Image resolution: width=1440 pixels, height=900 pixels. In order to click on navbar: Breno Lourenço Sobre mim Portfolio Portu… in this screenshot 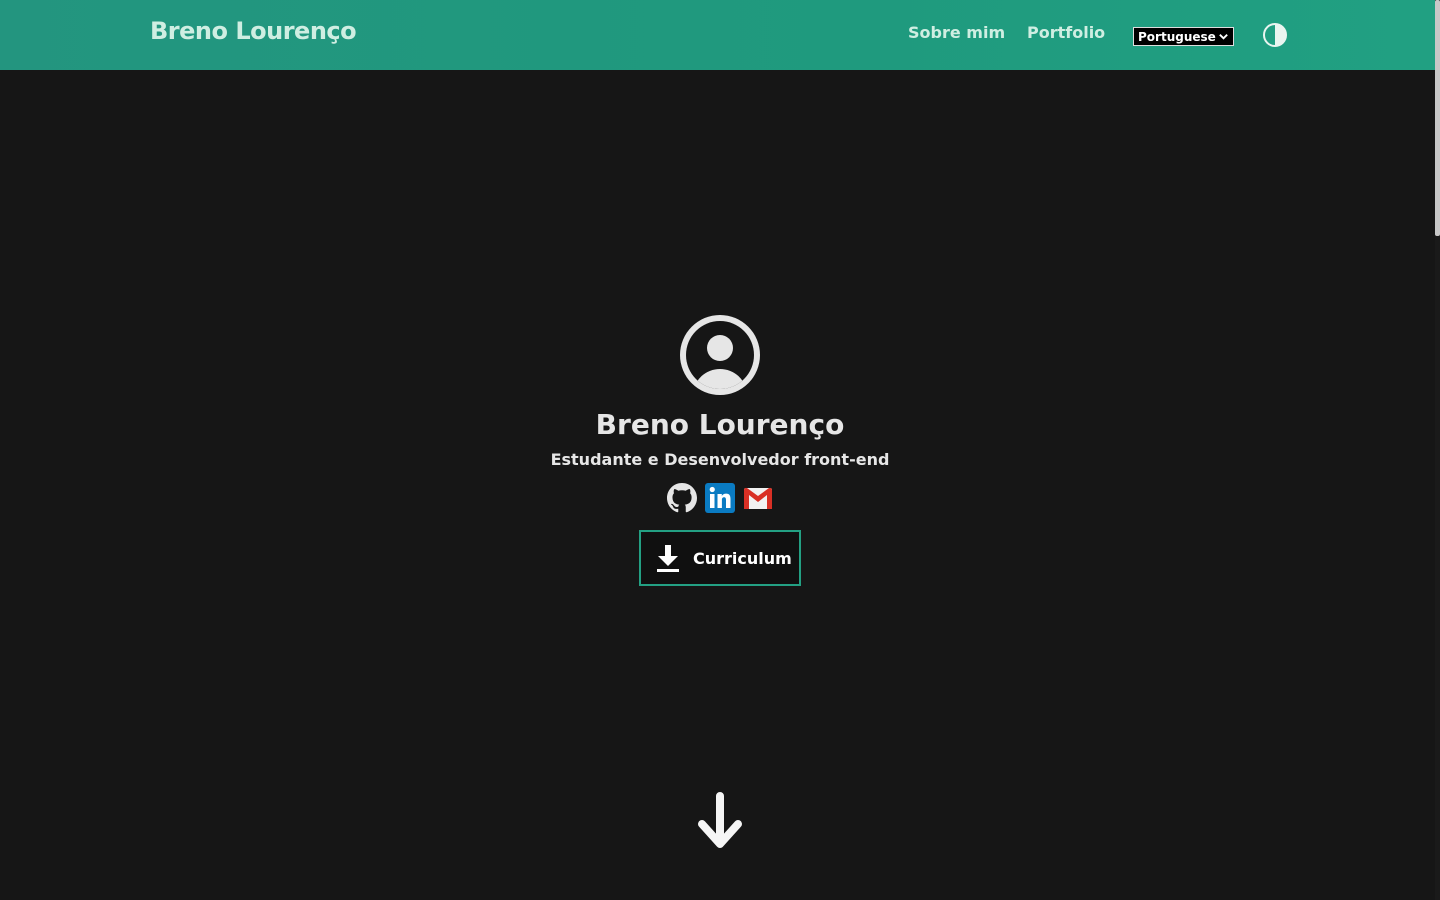, I will do `click(717, 35)`.